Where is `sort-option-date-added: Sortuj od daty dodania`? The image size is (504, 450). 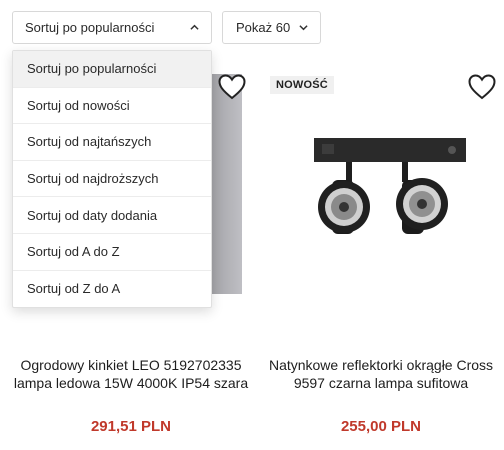
sort-option-date-added: Sortuj od daty dodania is located at coordinates (112, 215).